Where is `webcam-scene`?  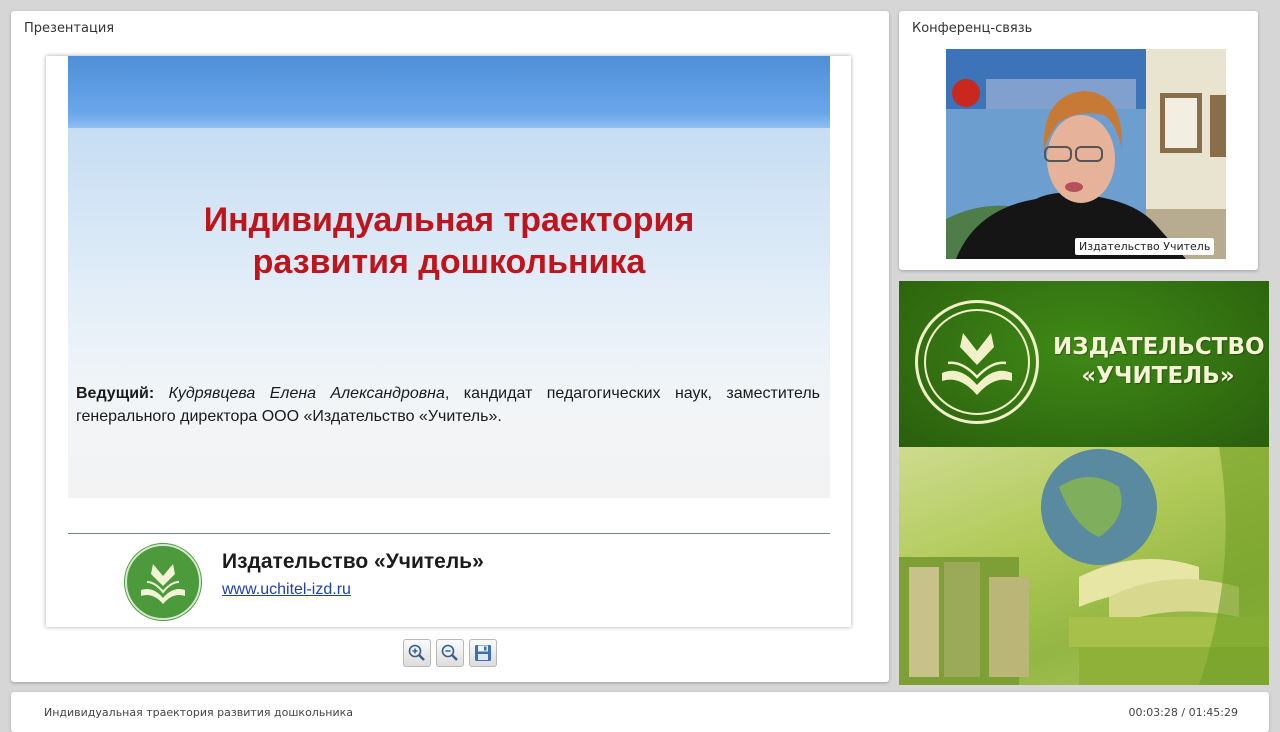 webcam-scene is located at coordinates (1086, 154).